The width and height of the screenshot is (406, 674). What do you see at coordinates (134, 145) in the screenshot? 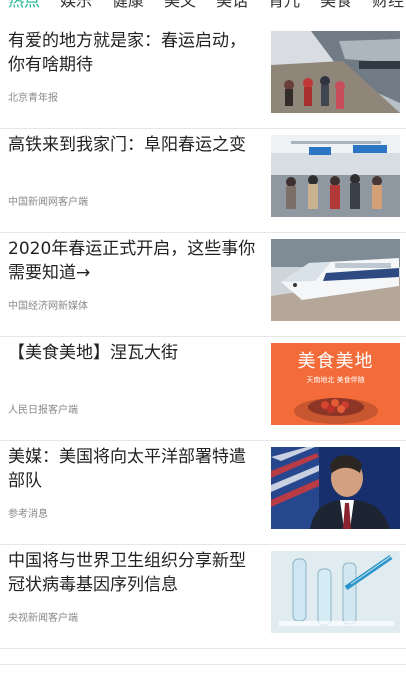
I see `news-title: 高铁来到我家门：阜阳春运之变` at bounding box center [134, 145].